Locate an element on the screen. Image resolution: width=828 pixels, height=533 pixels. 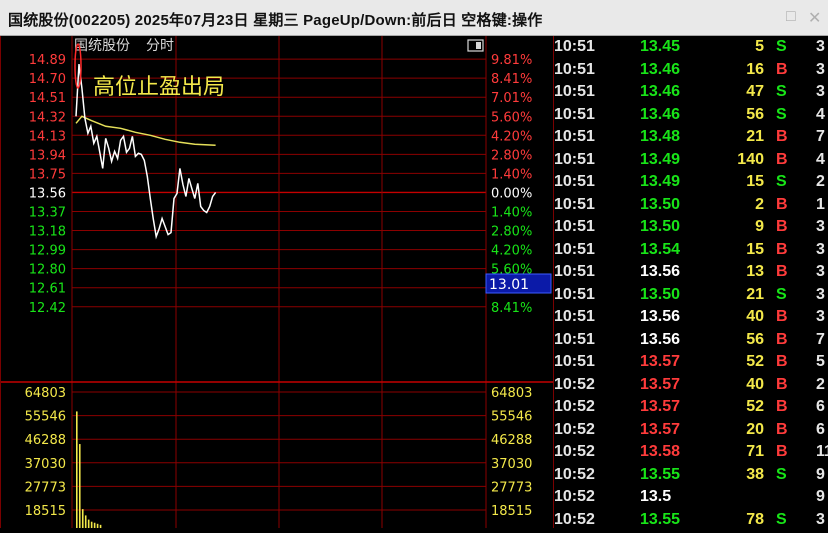
price-tick-label: 12.61 is located at coordinates (47, 289).